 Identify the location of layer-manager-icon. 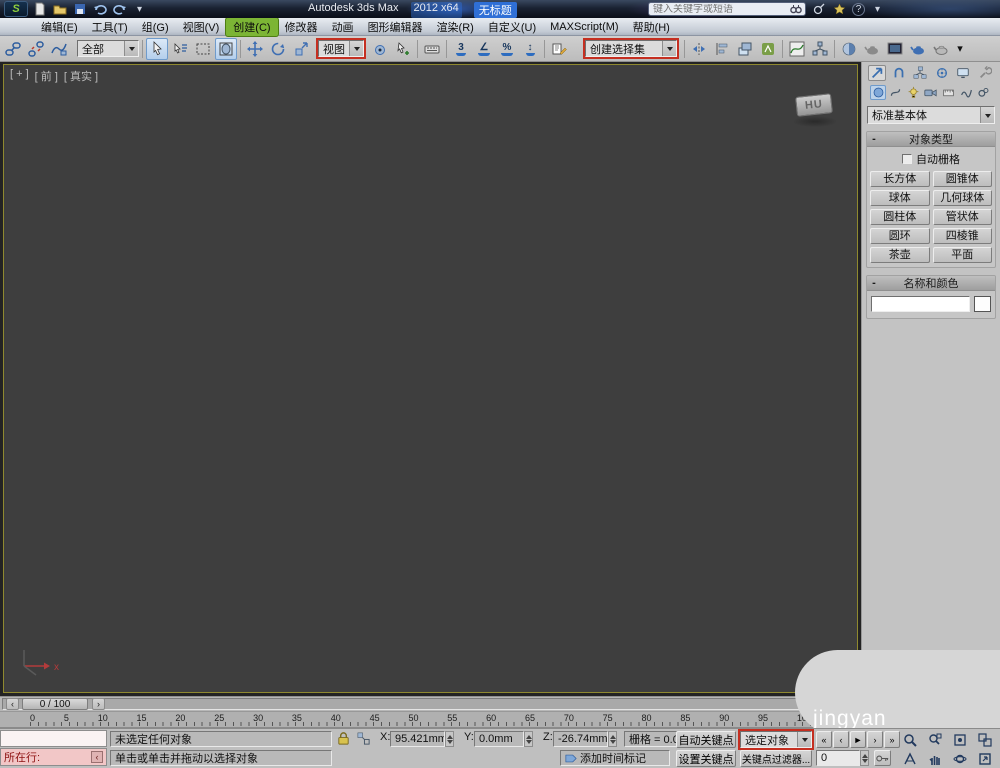
(745, 49).